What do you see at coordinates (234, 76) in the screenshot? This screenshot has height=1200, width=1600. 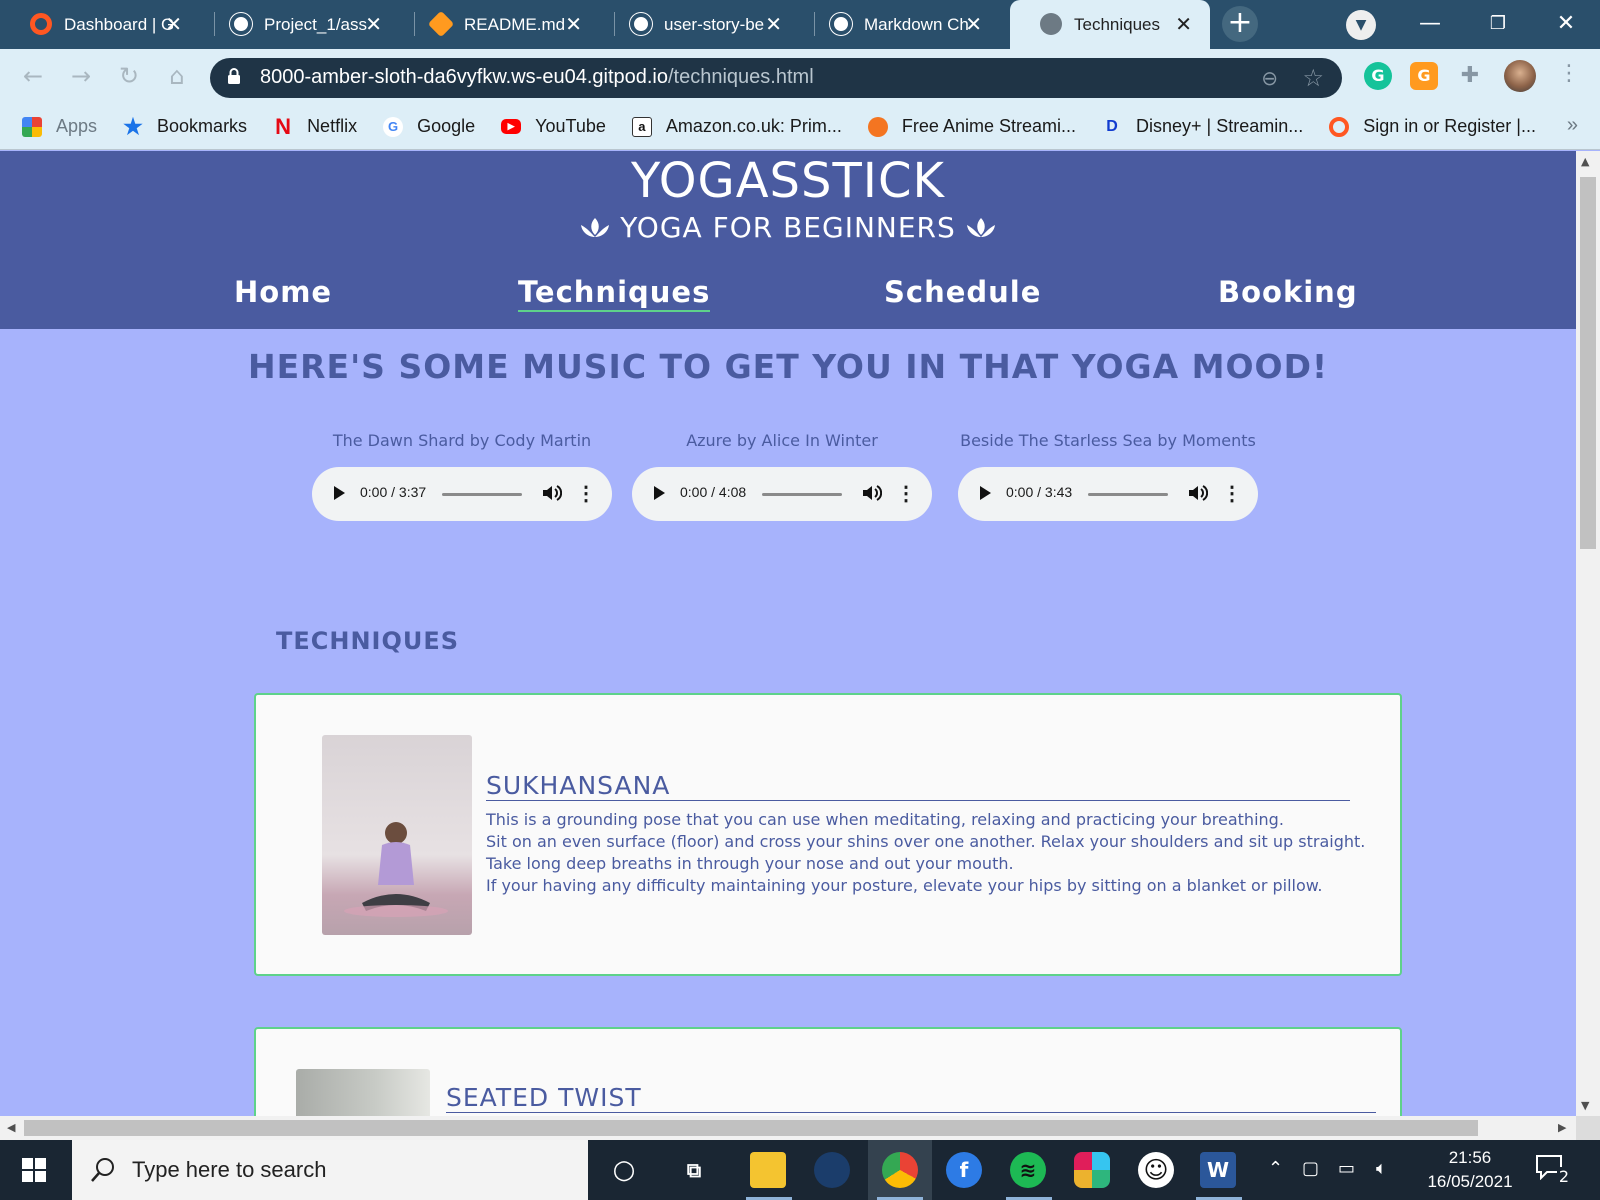 I see `lock-icon` at bounding box center [234, 76].